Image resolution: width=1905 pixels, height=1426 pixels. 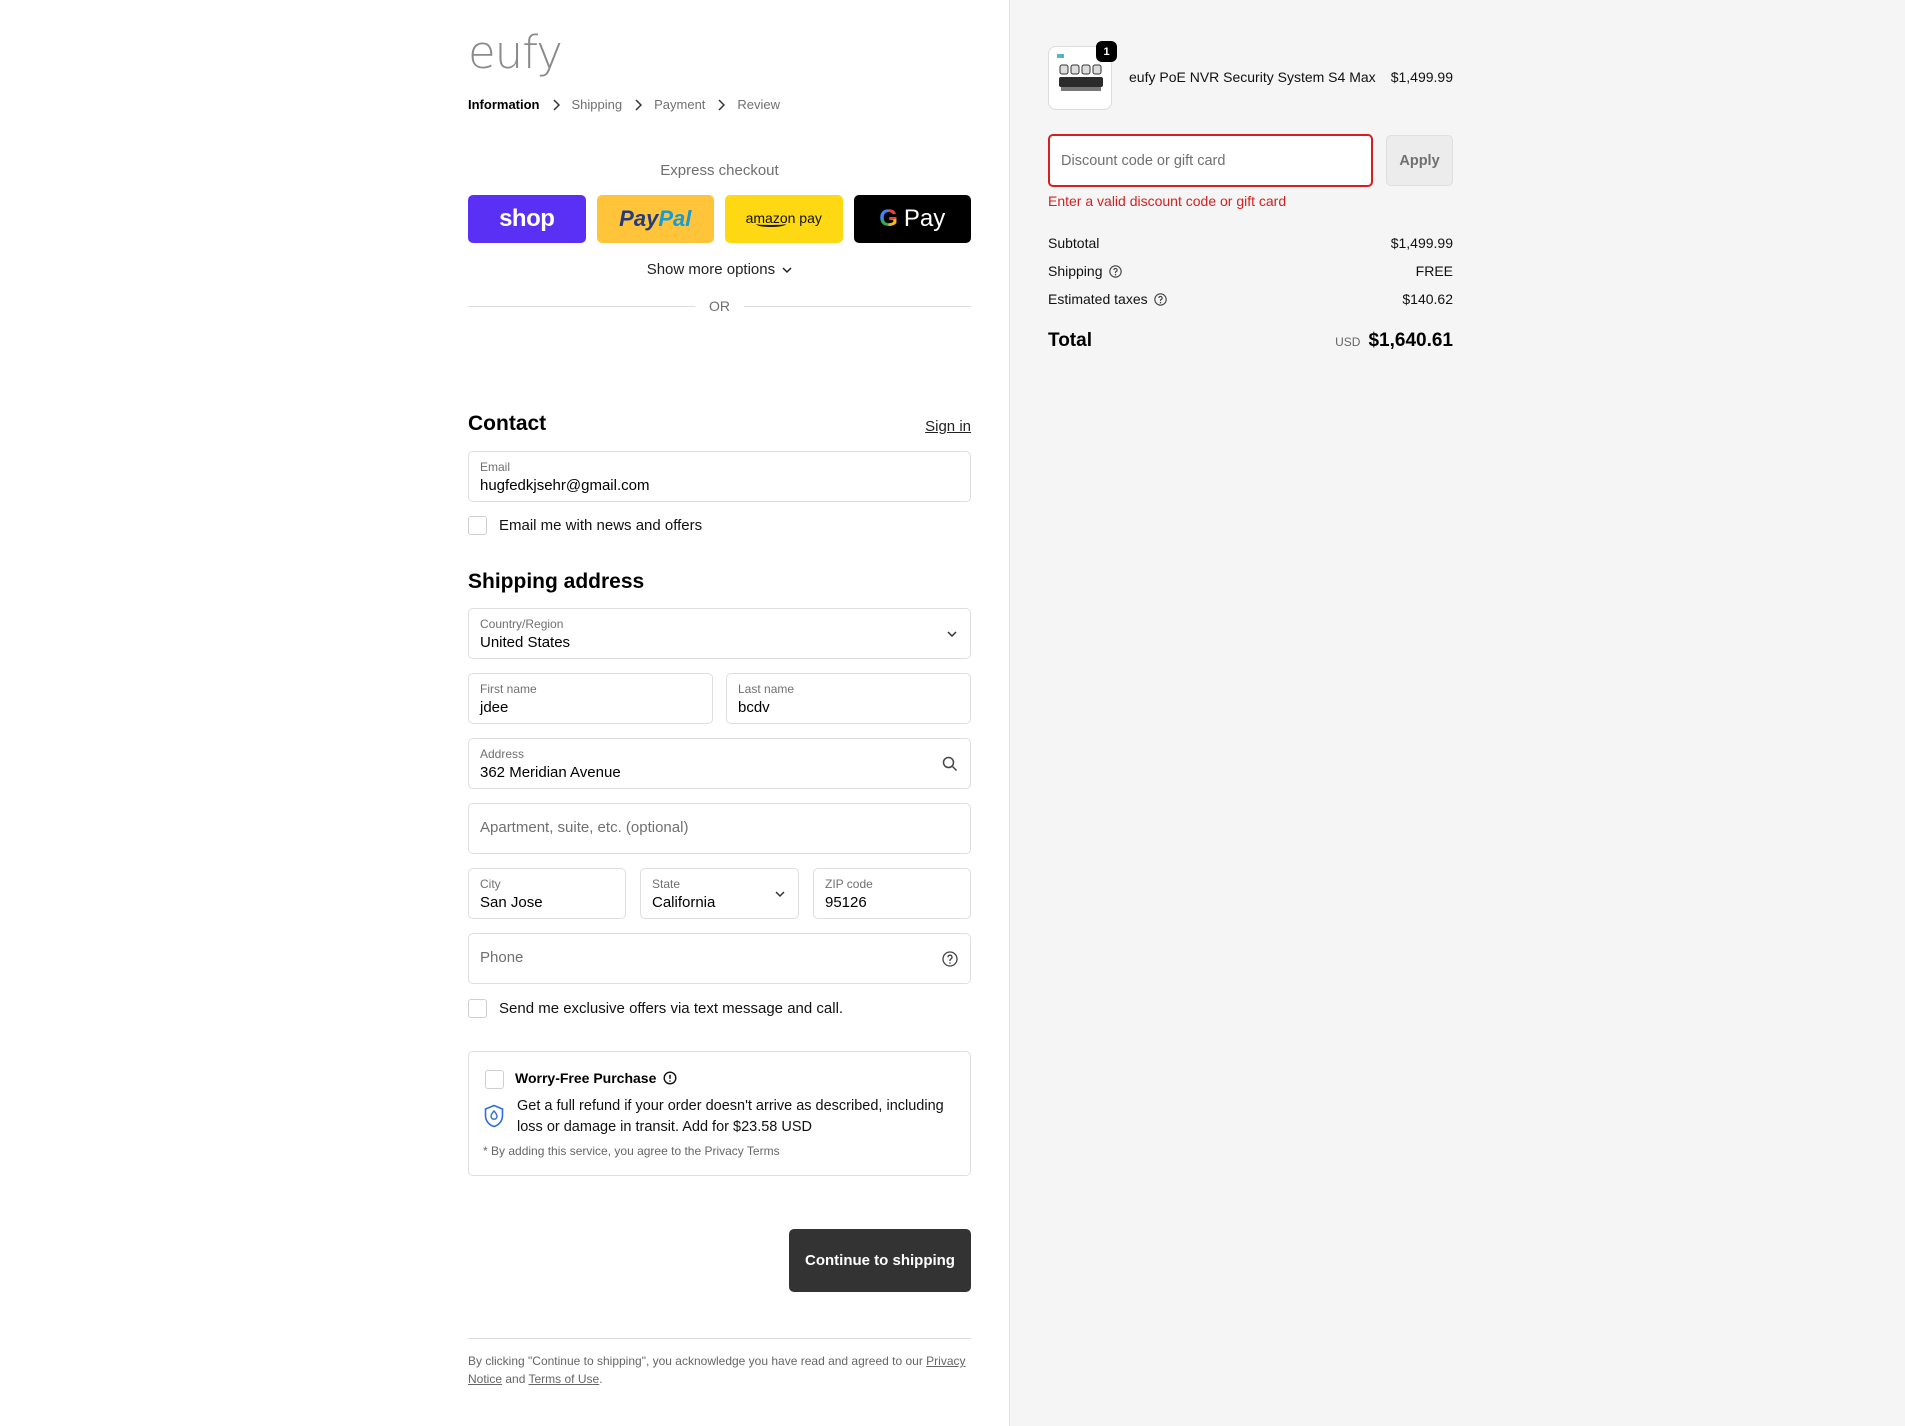 What do you see at coordinates (880, 1260) in the screenshot?
I see `continue-to-shipping-button: Continue to shipping` at bounding box center [880, 1260].